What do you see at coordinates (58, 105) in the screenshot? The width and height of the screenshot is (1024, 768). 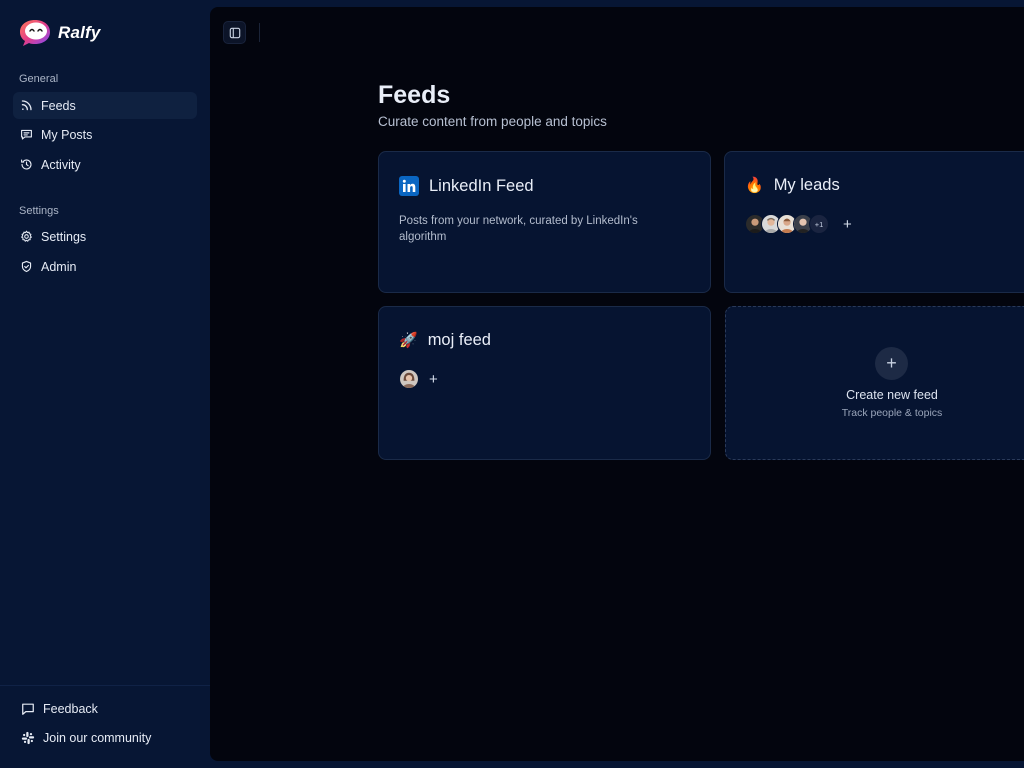 I see `sidebar-item-label: Feeds` at bounding box center [58, 105].